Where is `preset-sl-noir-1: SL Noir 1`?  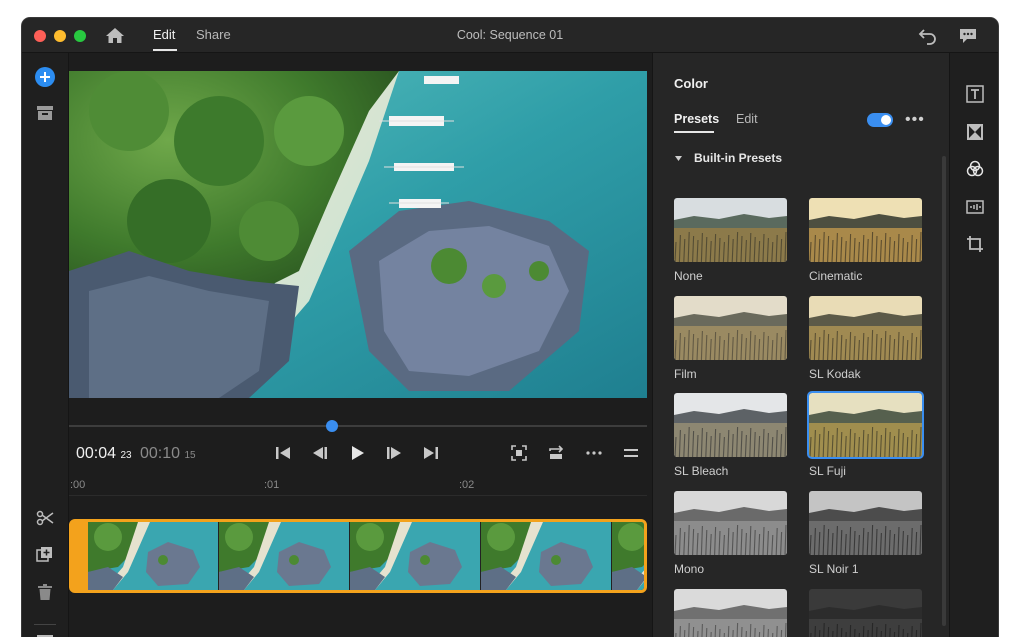
preset-sl-noir-1: SL Noir 1 is located at coordinates (865, 533).